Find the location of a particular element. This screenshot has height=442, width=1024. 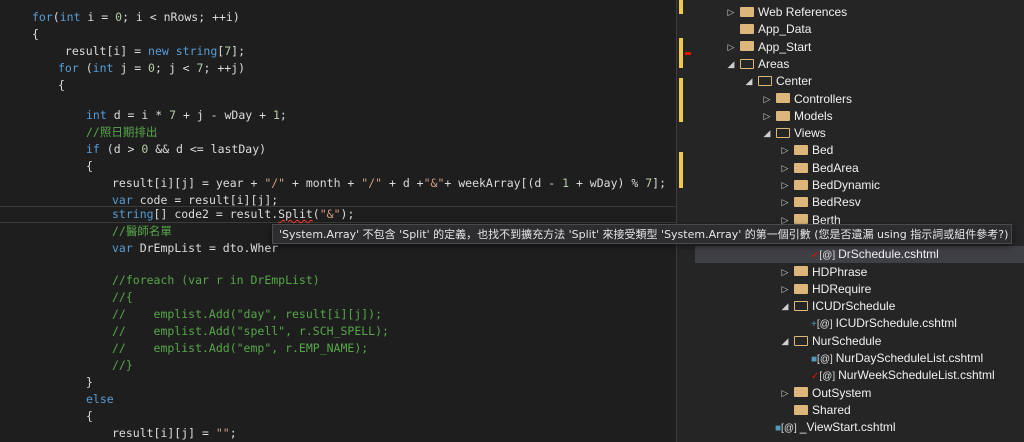

tree-node: ◢ Center is located at coordinates (778, 81).